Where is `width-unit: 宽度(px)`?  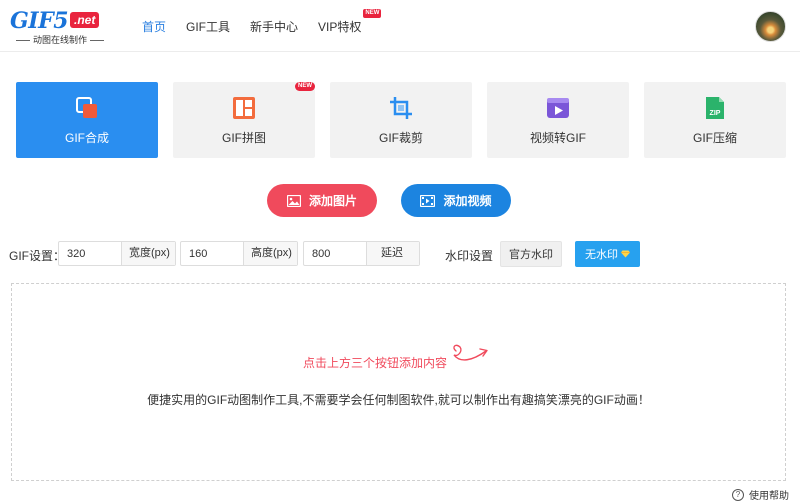
width-unit: 宽度(px) is located at coordinates (148, 253).